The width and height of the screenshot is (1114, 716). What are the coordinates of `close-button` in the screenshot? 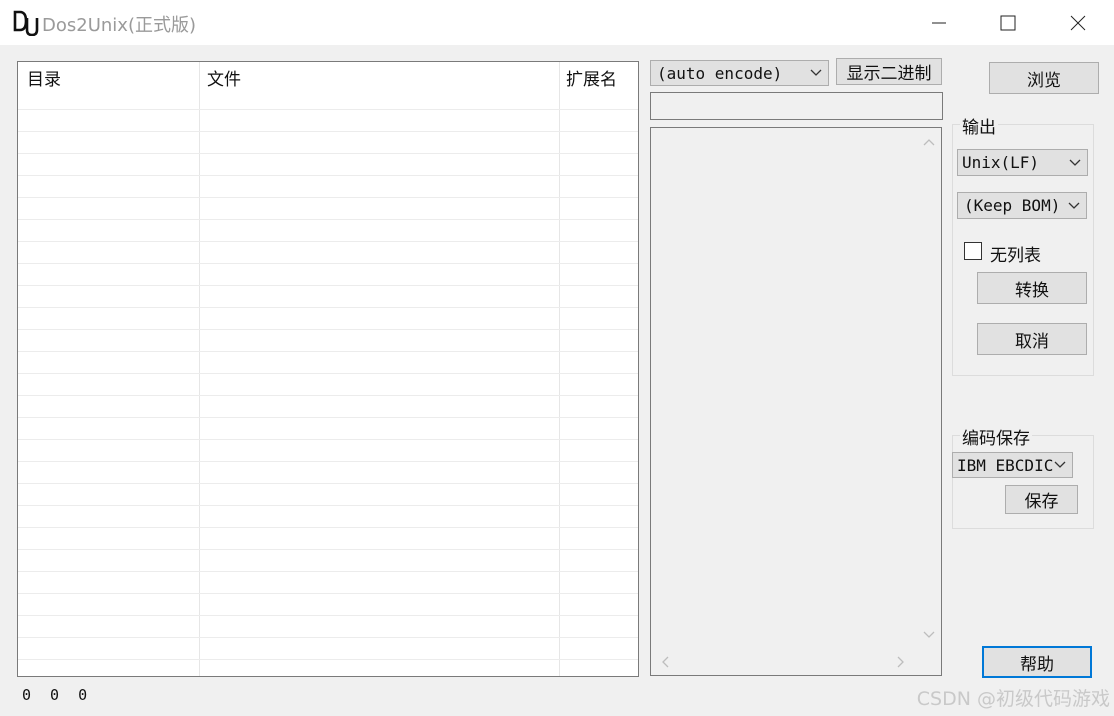 It's located at (1078, 22).